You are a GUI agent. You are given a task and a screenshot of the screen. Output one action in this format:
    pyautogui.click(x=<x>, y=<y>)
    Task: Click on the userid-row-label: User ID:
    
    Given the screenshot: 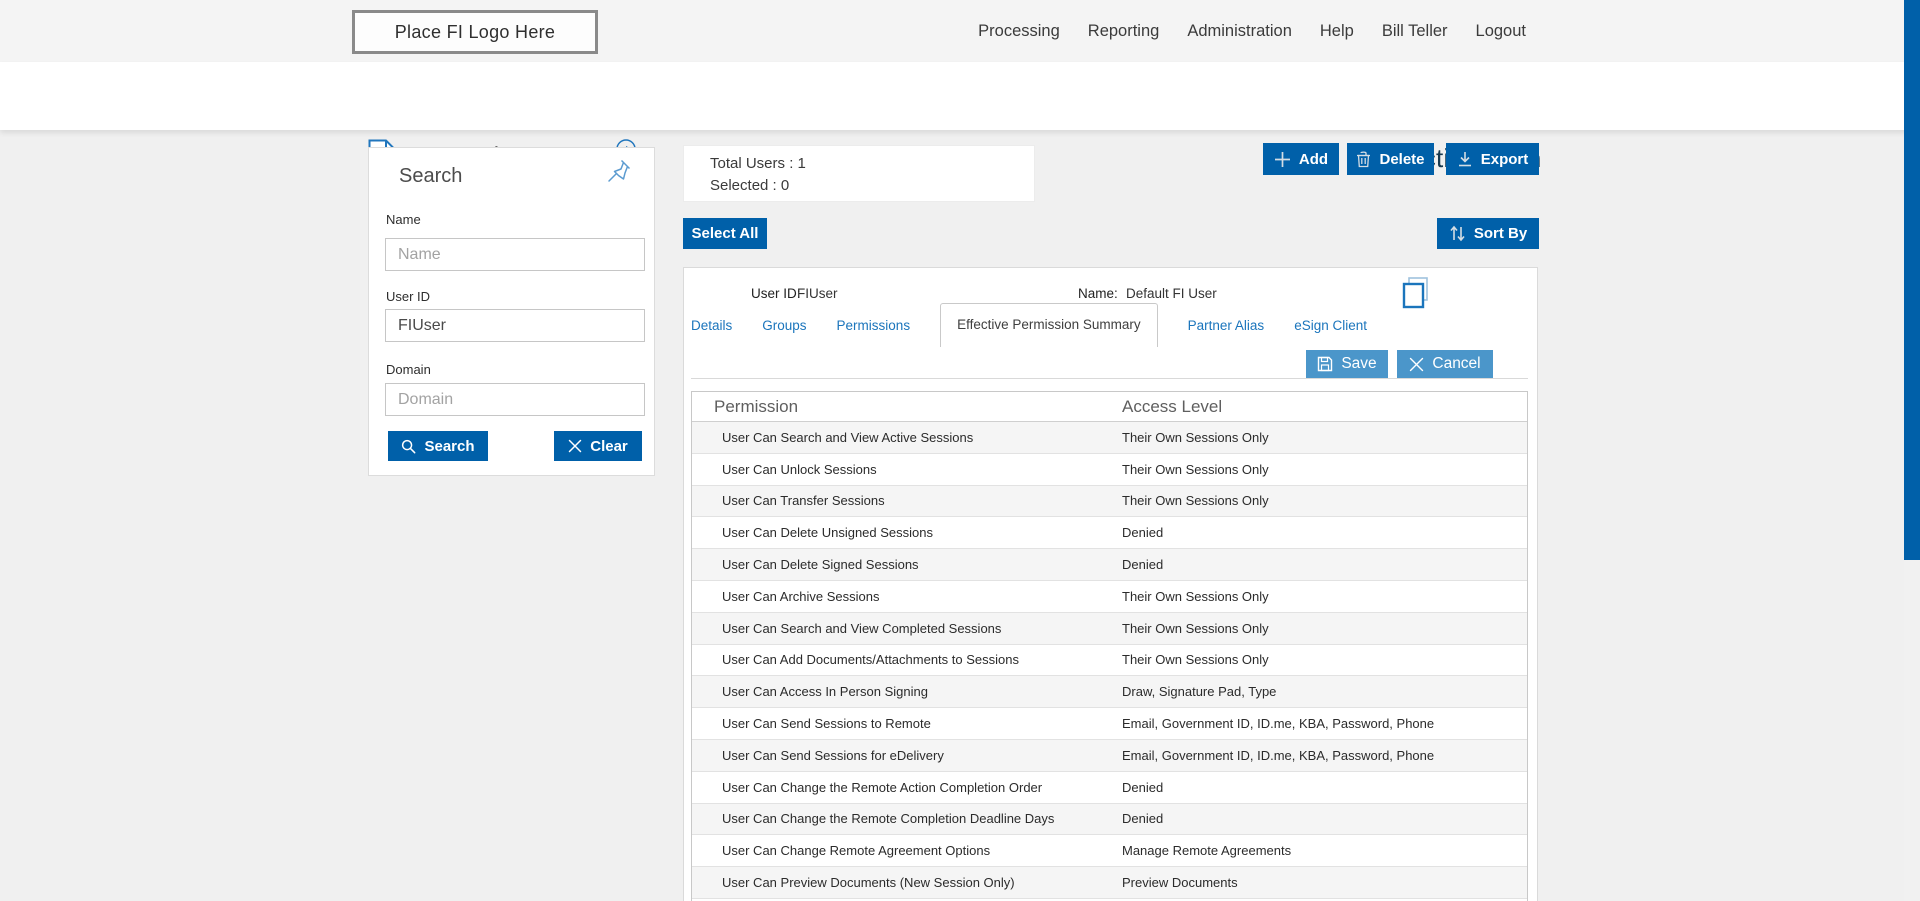 What is the action you would take?
    pyautogui.click(x=776, y=293)
    